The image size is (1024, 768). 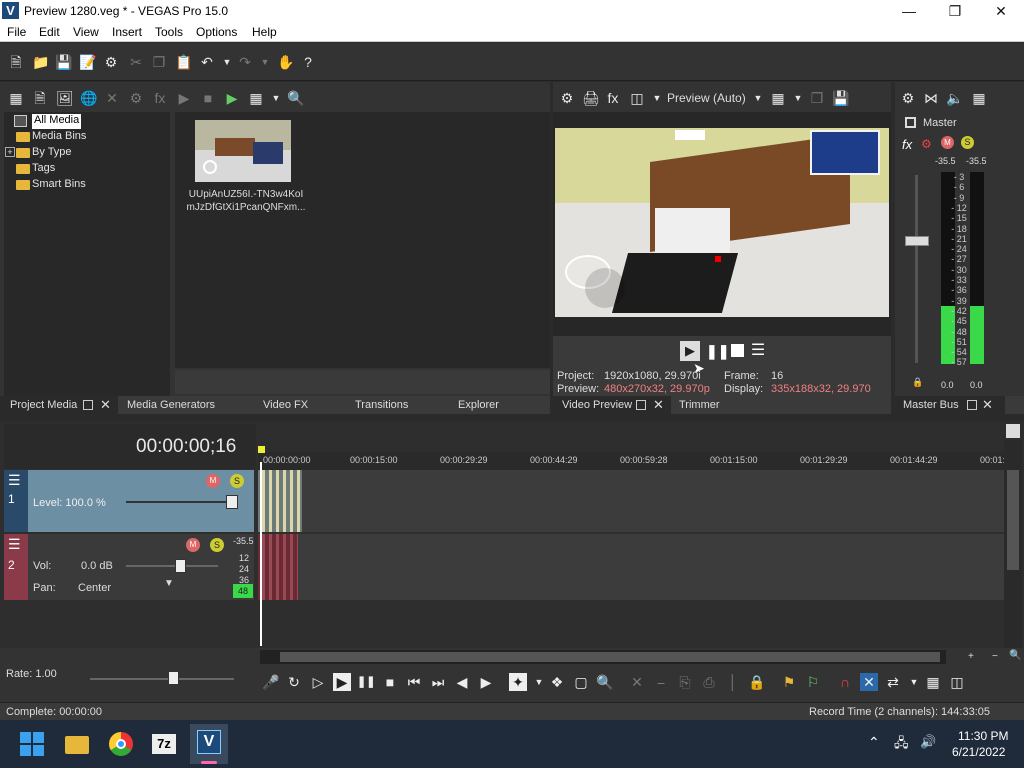 What do you see at coordinates (414, 682) in the screenshot?
I see `go-to-start-icon: ⏮` at bounding box center [414, 682].